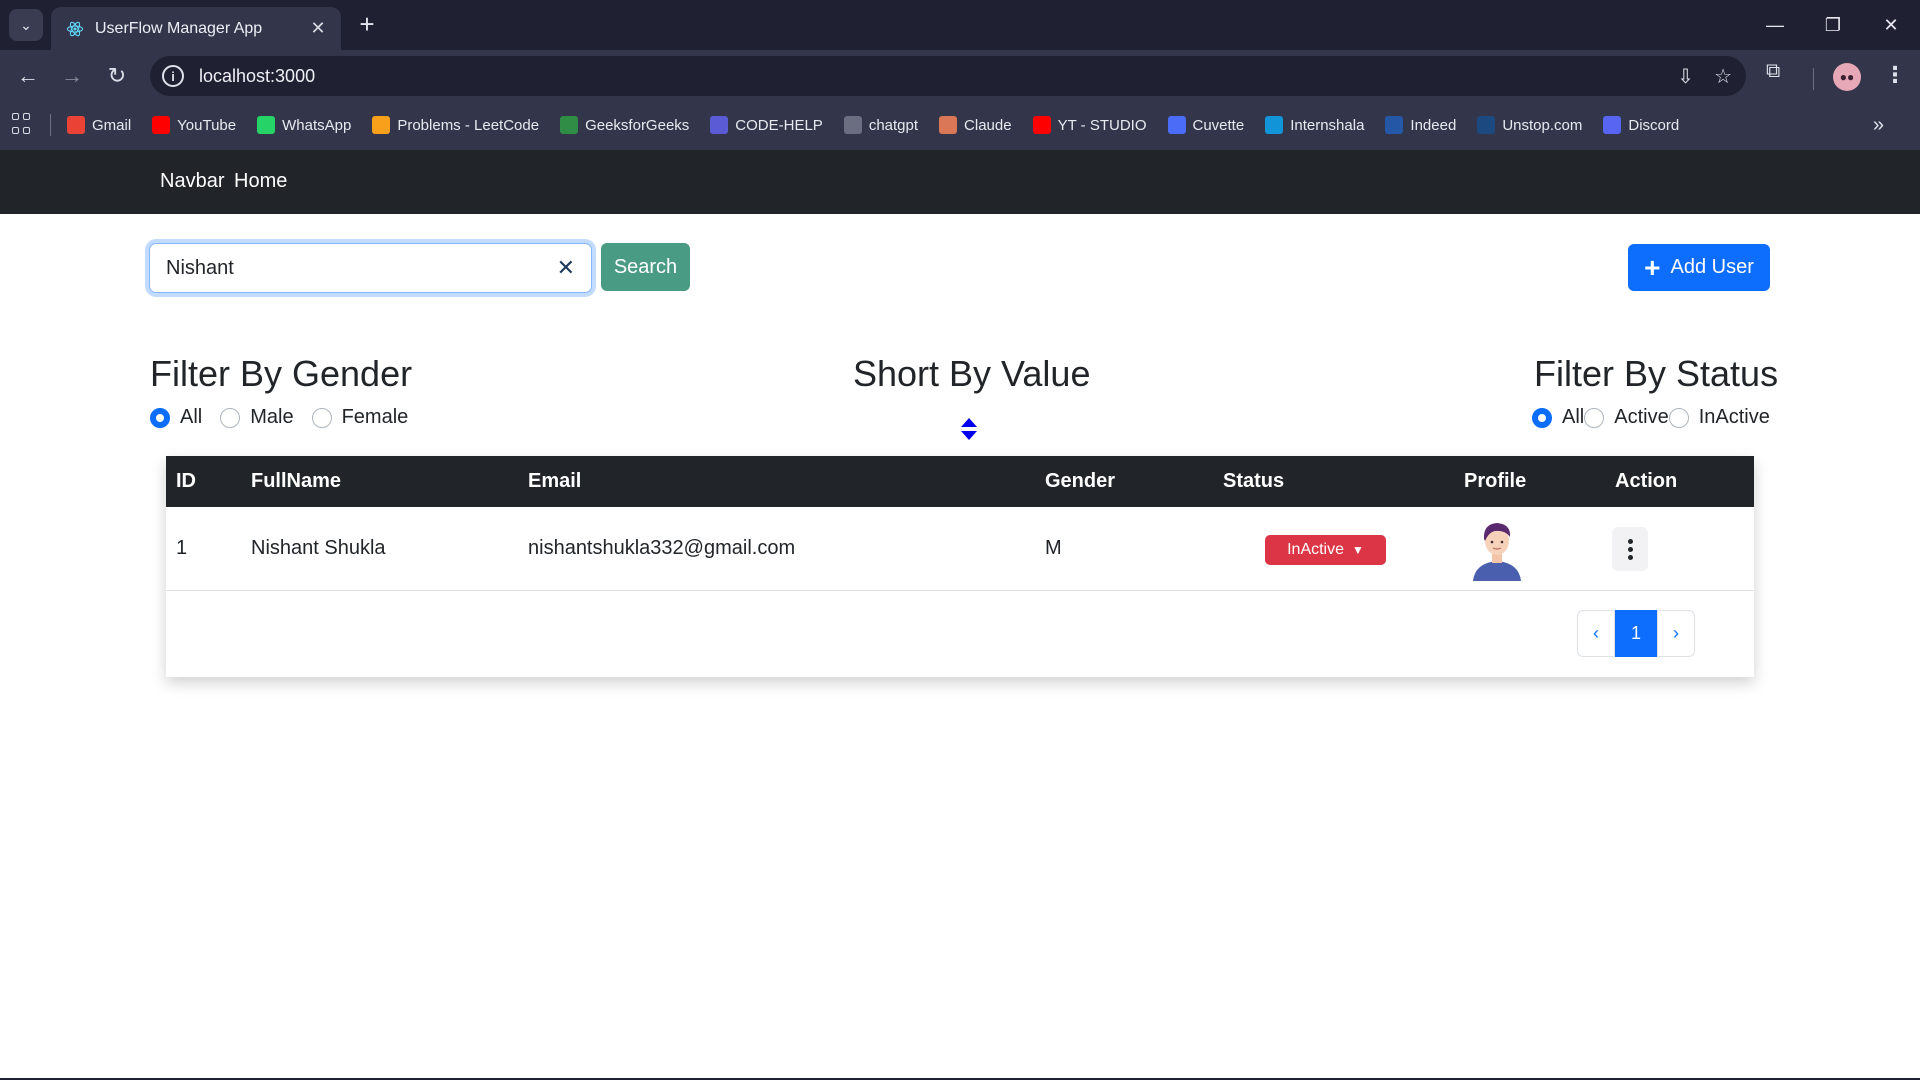 The height and width of the screenshot is (1080, 1920). Describe the element at coordinates (1497, 552) in the screenshot. I see `user-avatar-icon` at that location.